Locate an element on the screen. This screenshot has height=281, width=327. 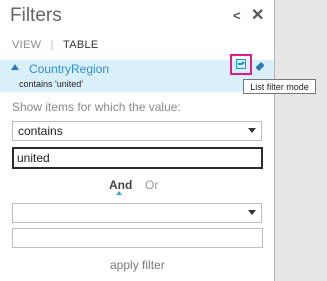
tab-view: VIEW is located at coordinates (26, 45).